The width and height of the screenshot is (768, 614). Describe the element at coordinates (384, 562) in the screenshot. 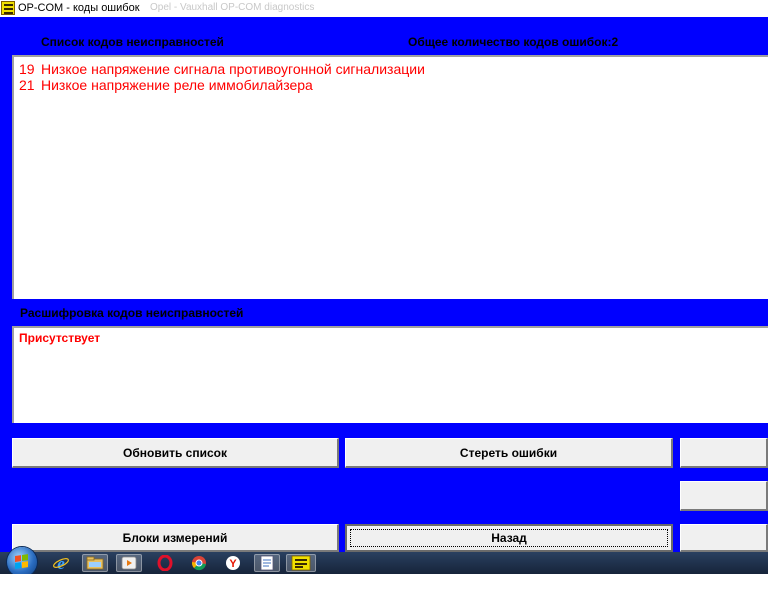

I see `windows-taskbar: e Y` at that location.